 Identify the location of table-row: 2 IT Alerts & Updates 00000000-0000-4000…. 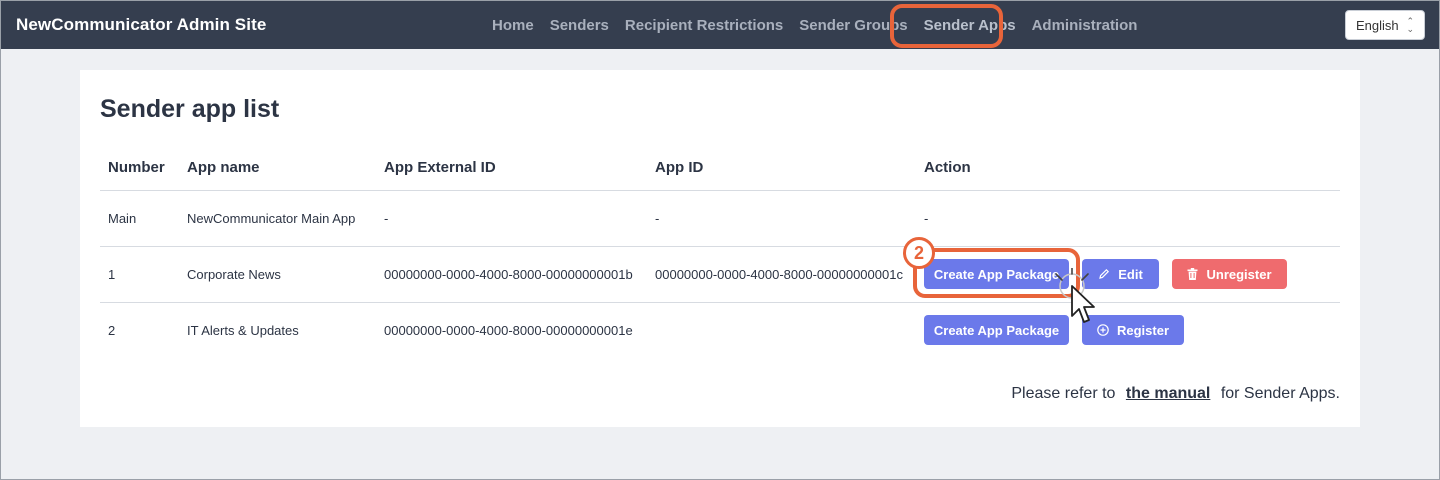
(720, 330).